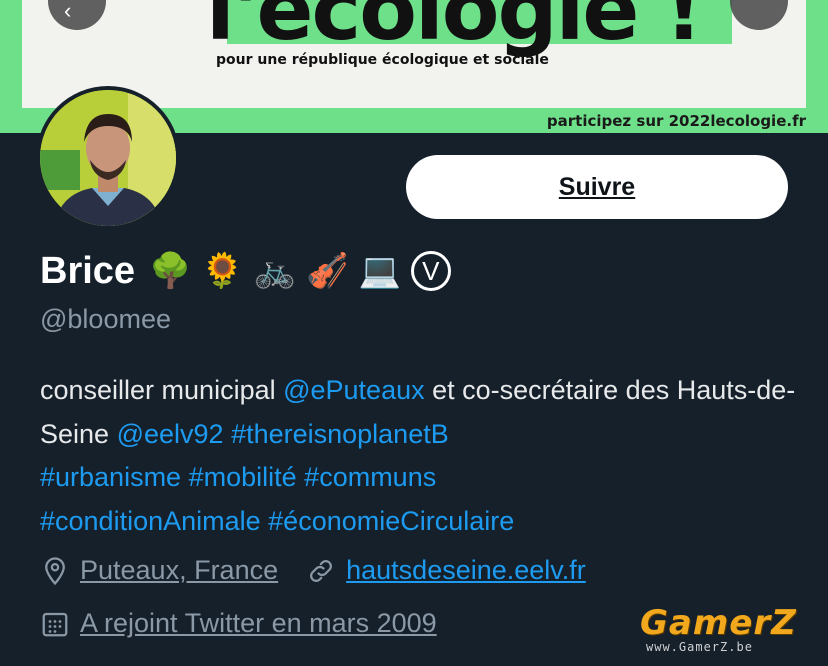 This screenshot has width=828, height=666. I want to click on circled-v-badge: V, so click(430, 271).